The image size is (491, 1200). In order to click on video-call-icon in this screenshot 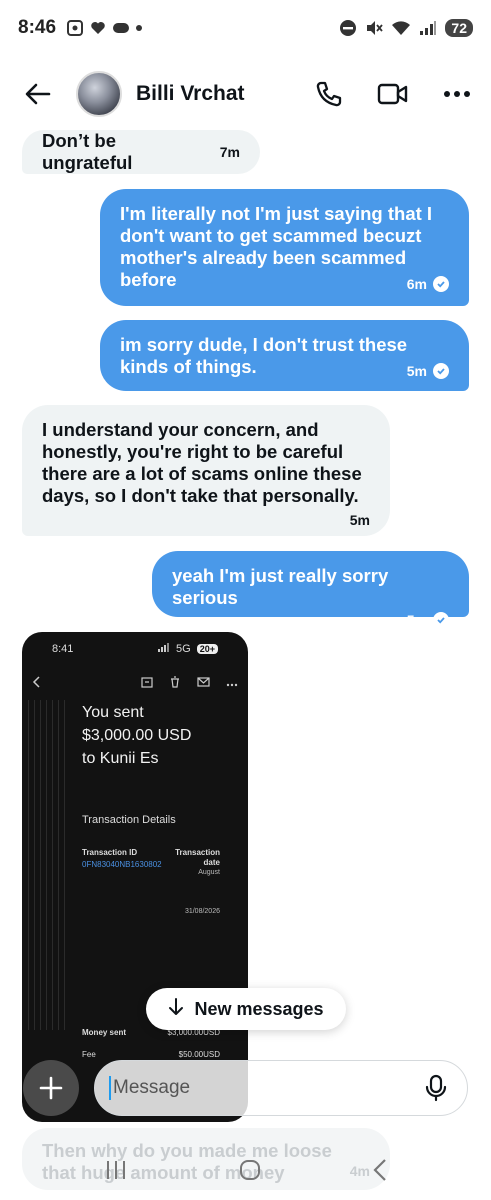, I will do `click(393, 94)`.